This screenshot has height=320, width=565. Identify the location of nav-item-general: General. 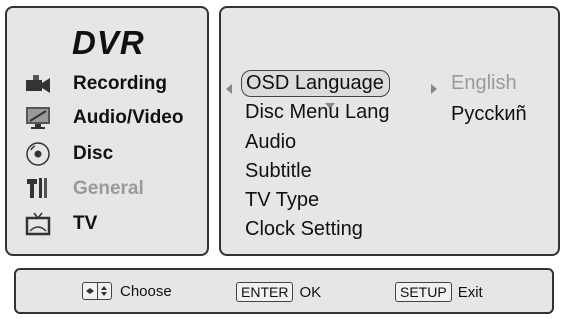
(83, 189).